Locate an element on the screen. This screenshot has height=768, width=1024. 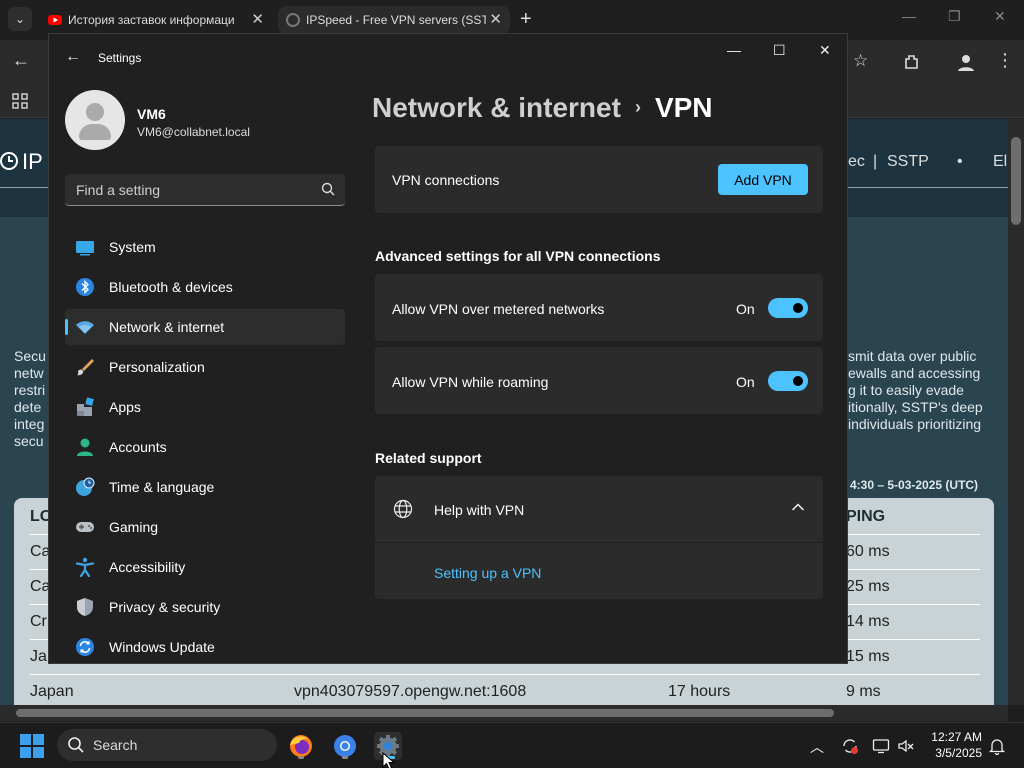
taskbar-search-label: Search is located at coordinates (115, 745).